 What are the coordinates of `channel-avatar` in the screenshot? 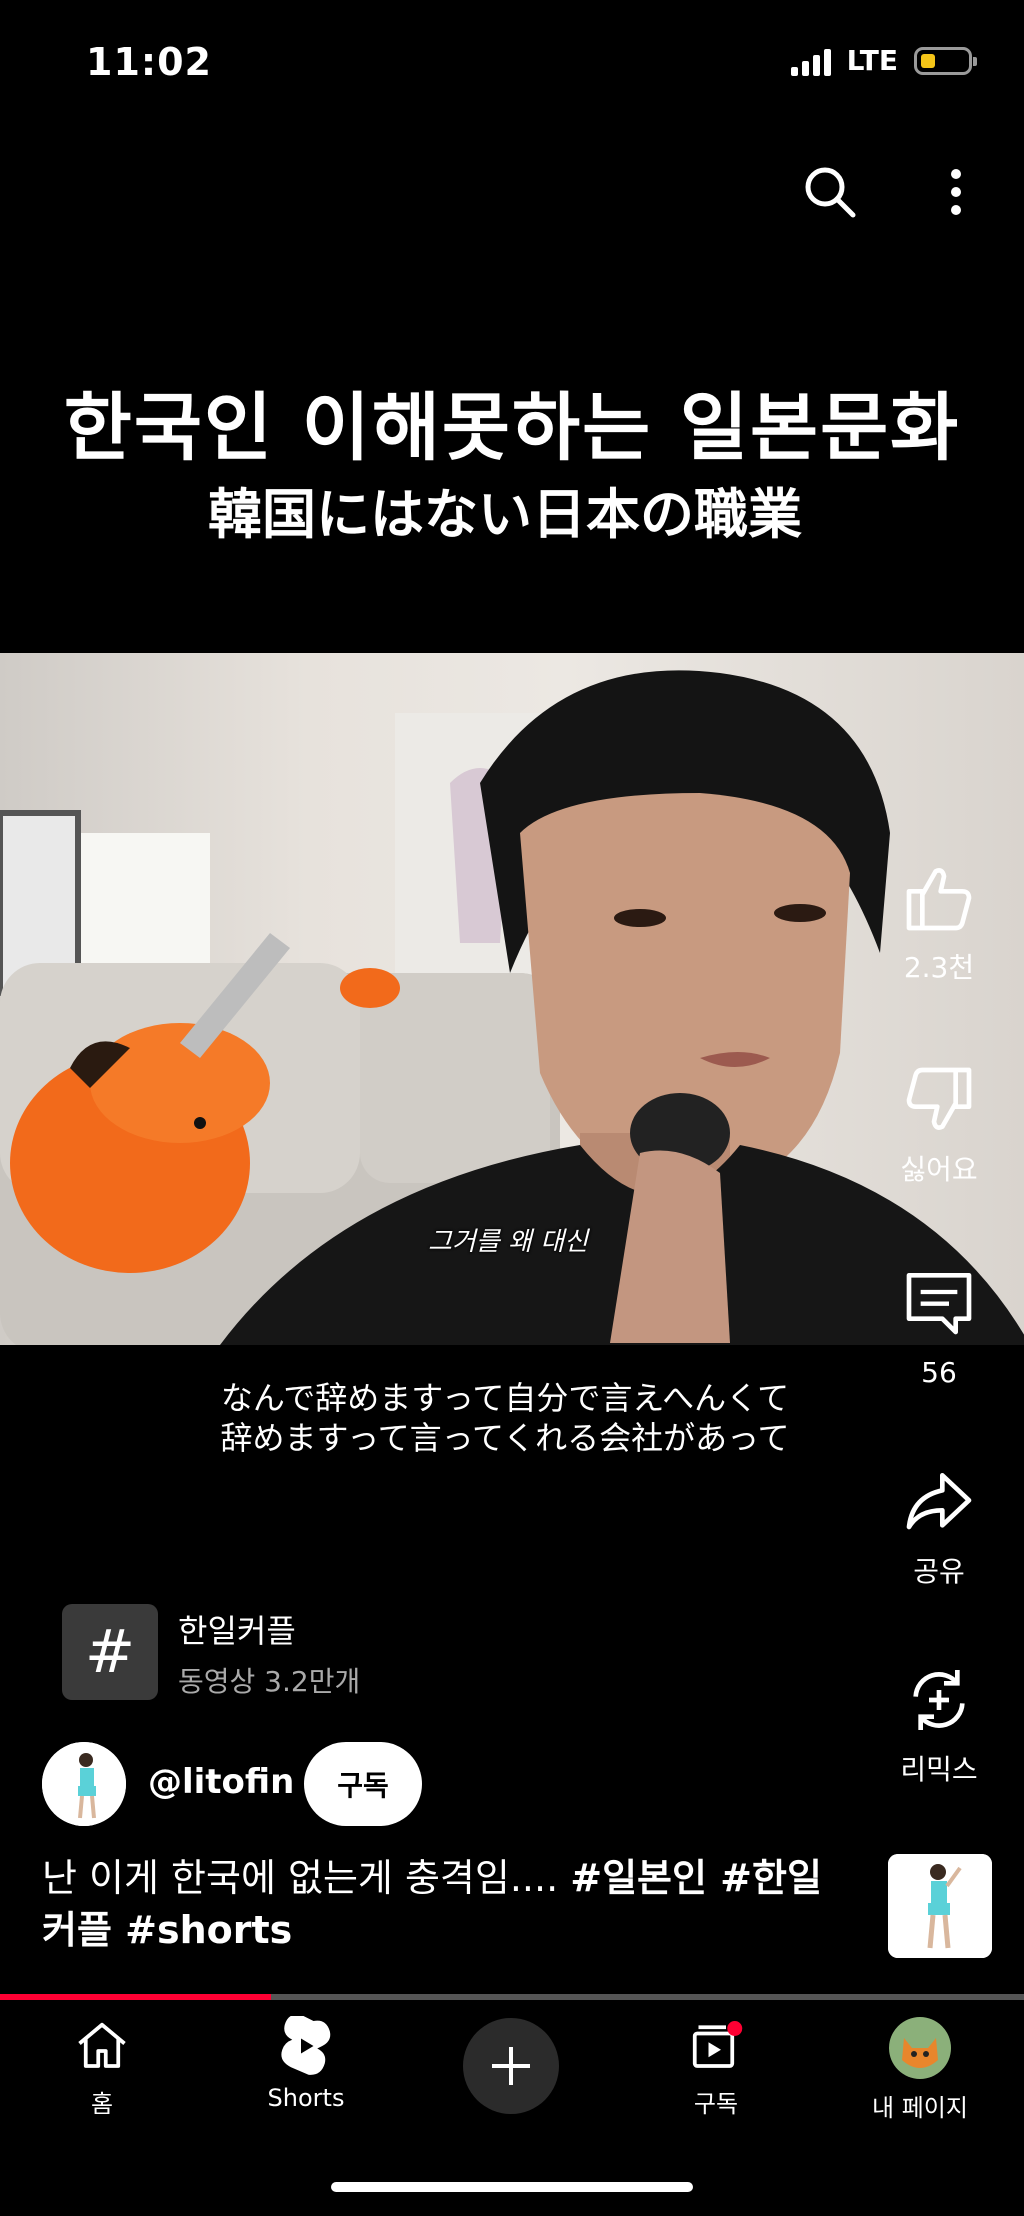 It's located at (84, 1784).